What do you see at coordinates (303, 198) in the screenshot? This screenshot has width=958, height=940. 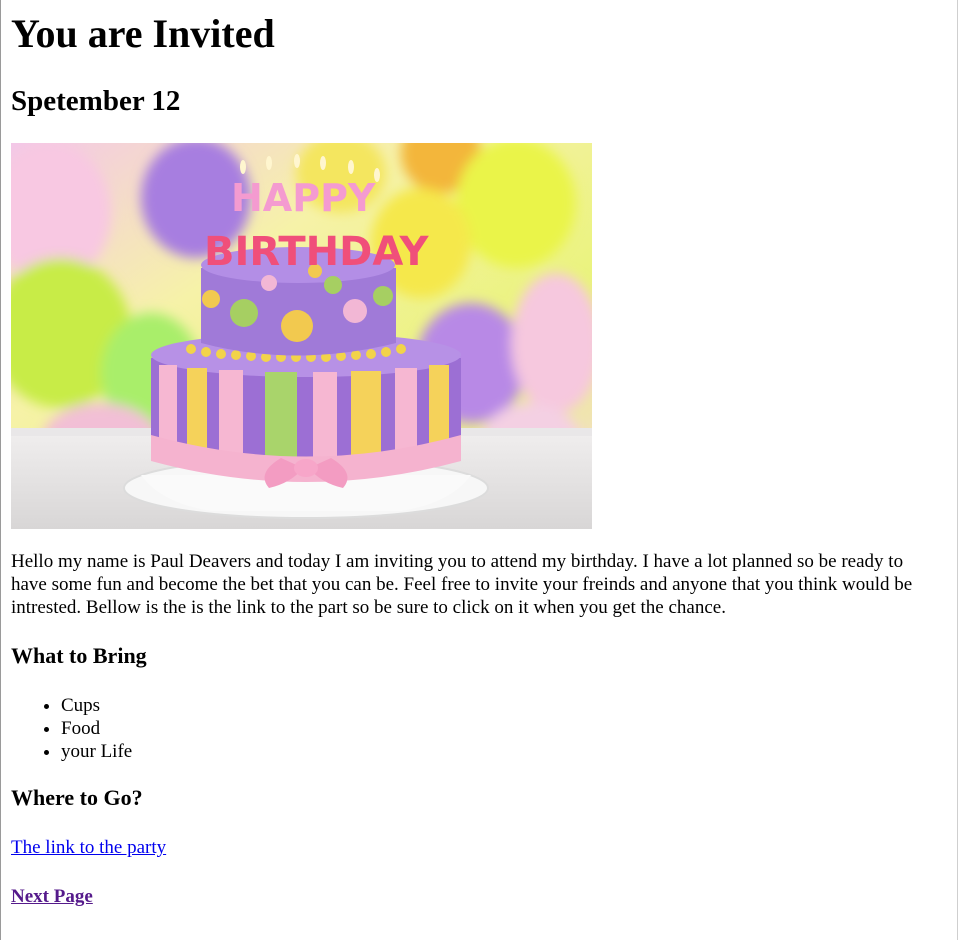 I see `happy-candles: HAPPY` at bounding box center [303, 198].